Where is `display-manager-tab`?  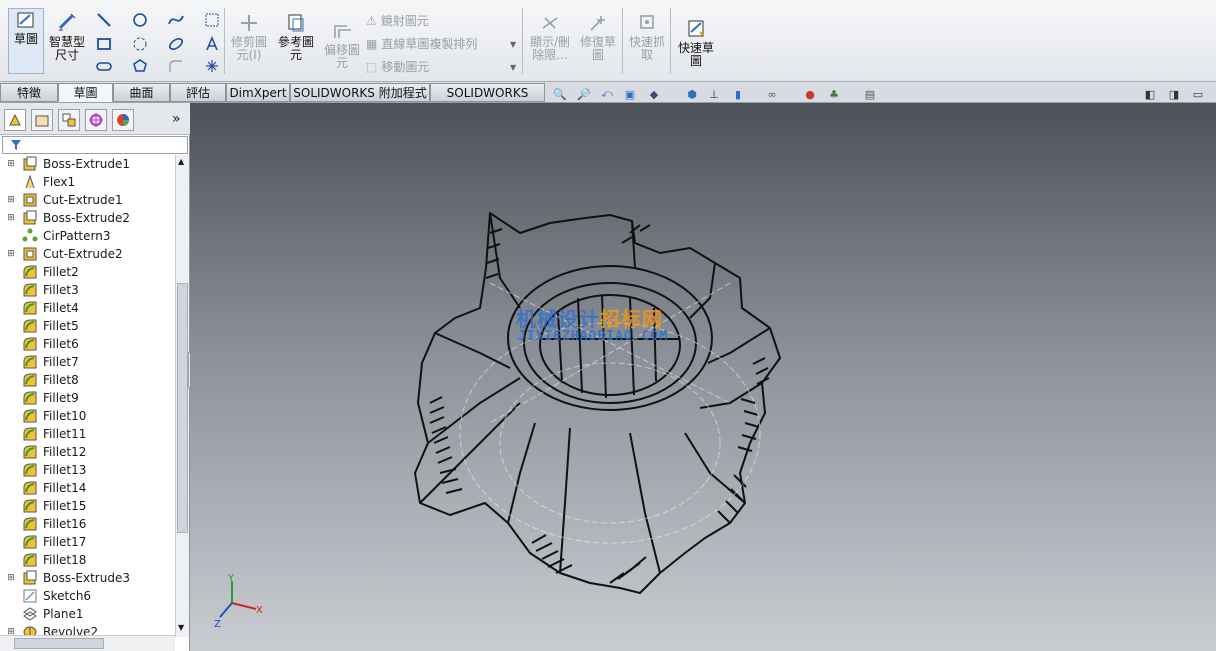 display-manager-tab is located at coordinates (123, 120).